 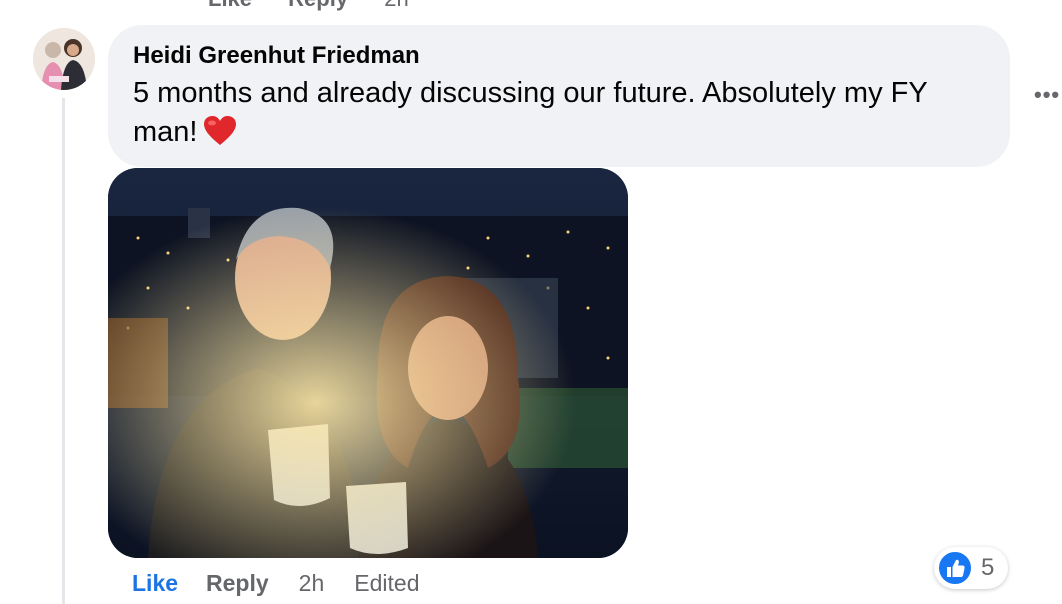 I want to click on previous-reply-button: Reply, so click(x=318, y=5).